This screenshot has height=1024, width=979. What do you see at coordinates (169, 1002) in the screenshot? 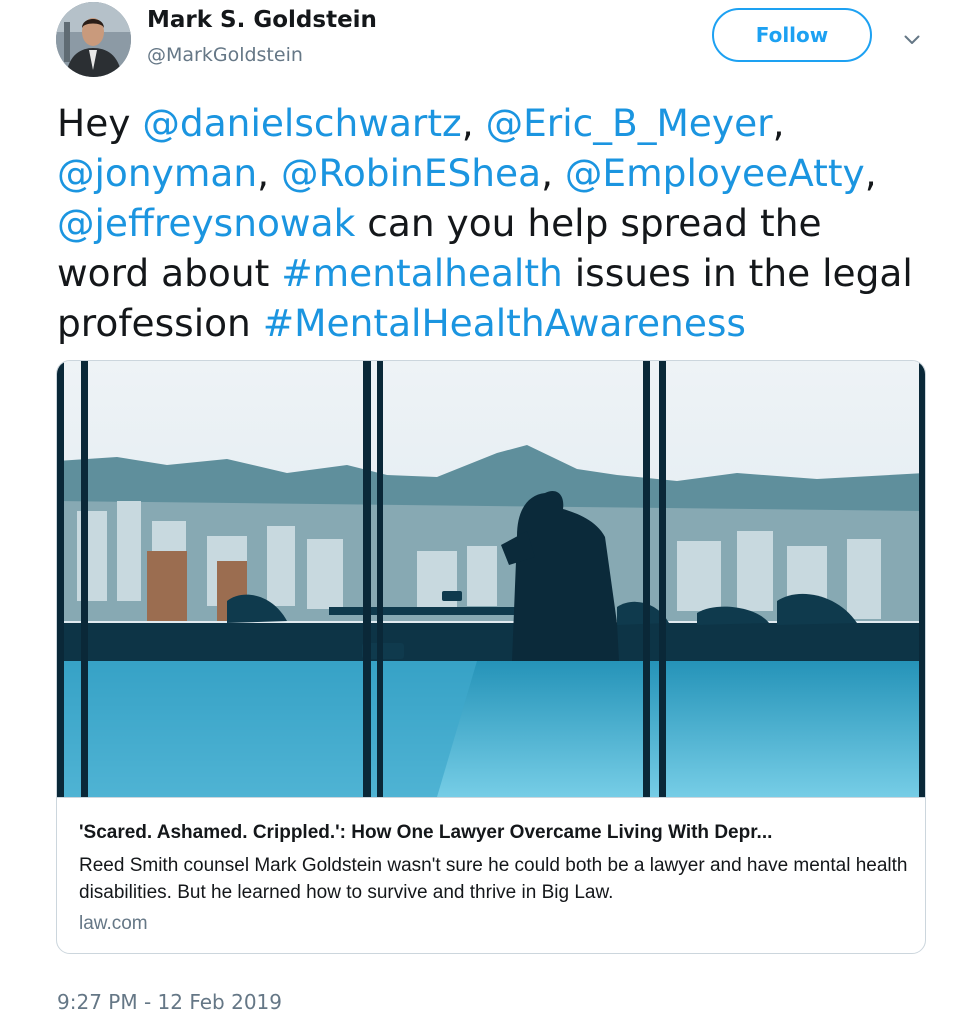
I see `tweet-timestamp: 9:27 PM - 12 Feb 2019` at bounding box center [169, 1002].